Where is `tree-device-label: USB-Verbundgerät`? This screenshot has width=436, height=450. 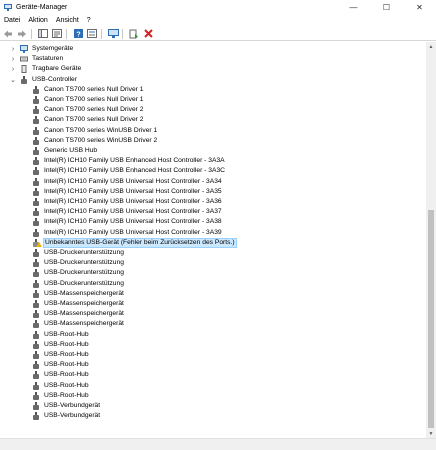
tree-device-label: USB-Verbundgerät is located at coordinates (72, 405).